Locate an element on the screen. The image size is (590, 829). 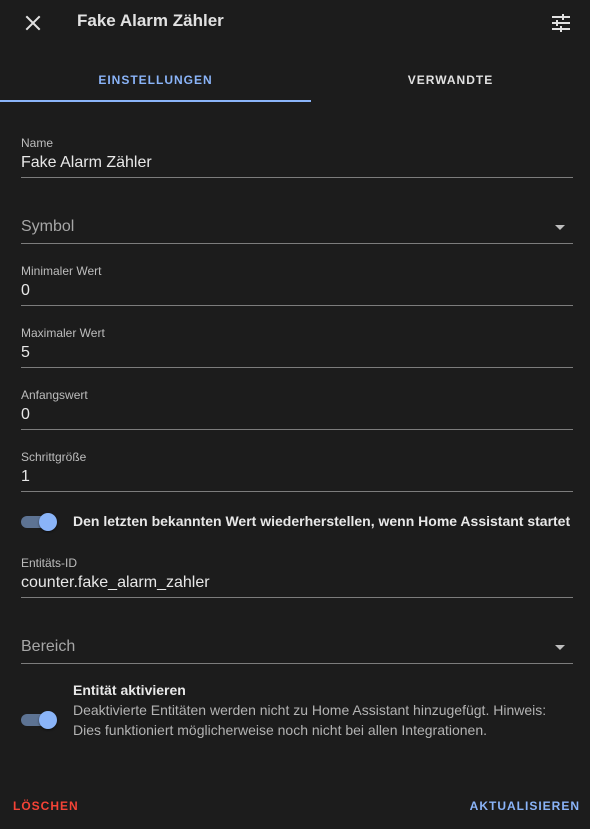
dialog-title: Fake Alarm Zähler is located at coordinates (150, 20).